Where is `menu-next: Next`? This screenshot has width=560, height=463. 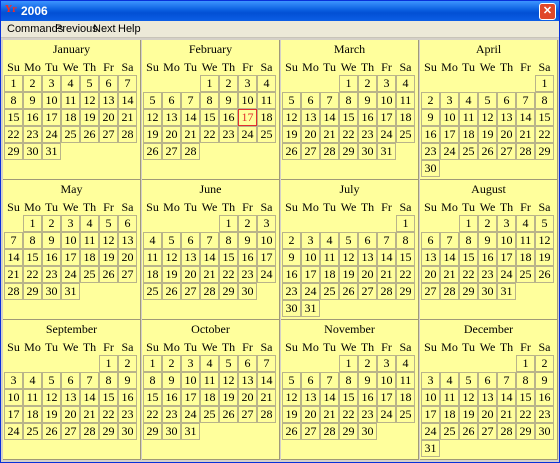
menu-next: Next is located at coordinates (104, 29).